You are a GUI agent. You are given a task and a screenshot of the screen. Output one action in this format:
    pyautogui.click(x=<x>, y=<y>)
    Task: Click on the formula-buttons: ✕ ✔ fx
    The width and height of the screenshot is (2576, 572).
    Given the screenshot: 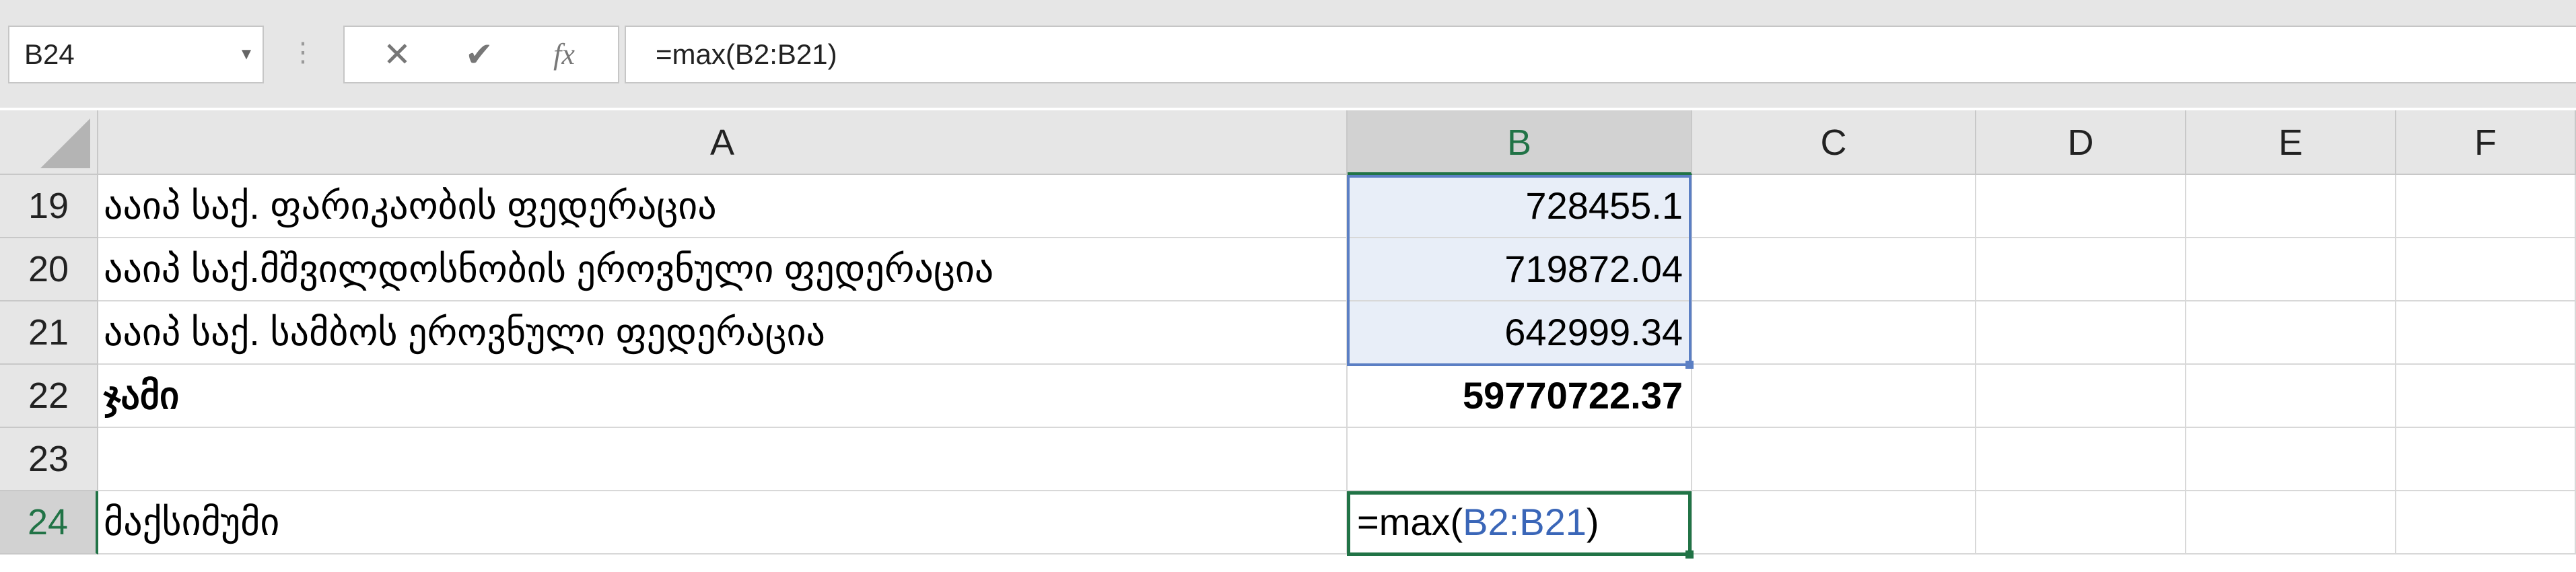 What is the action you would take?
    pyautogui.click(x=481, y=55)
    